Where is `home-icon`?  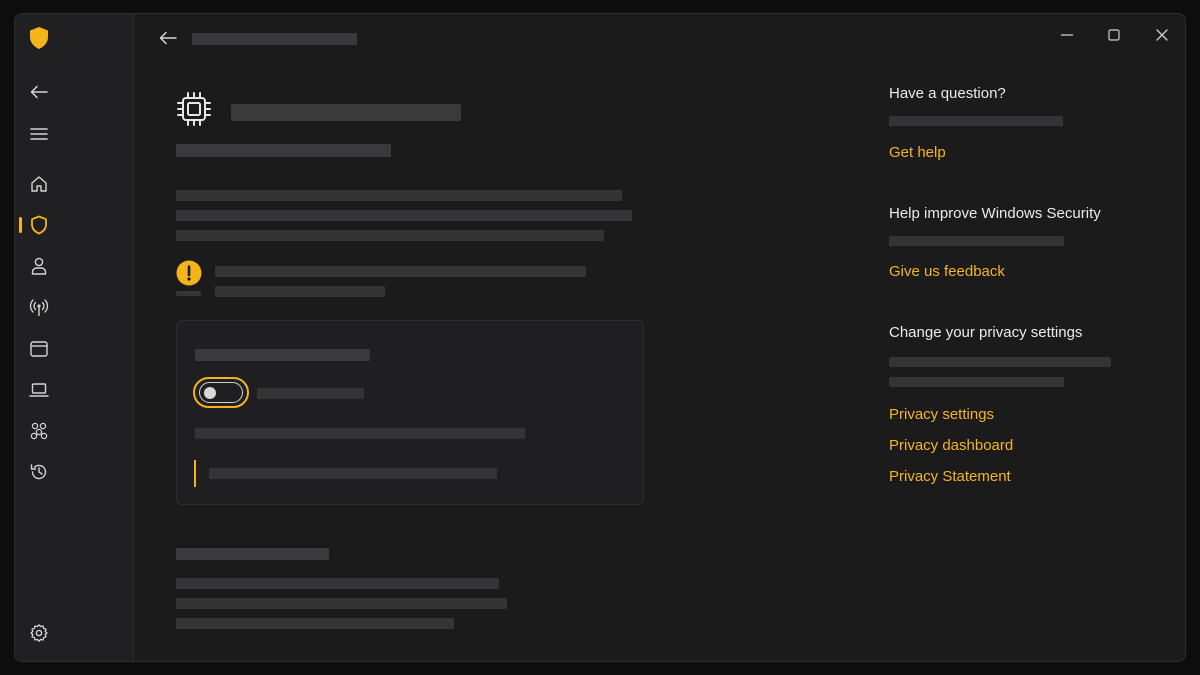 home-icon is located at coordinates (39, 184).